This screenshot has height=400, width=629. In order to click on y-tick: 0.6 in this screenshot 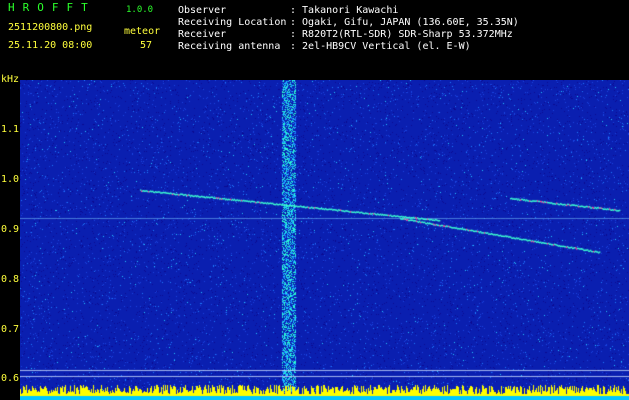, I will do `click(10, 378)`.